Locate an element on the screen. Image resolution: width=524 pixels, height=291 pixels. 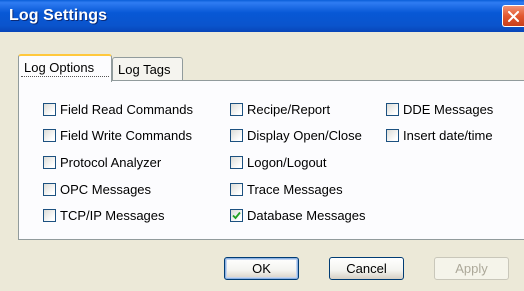
checkbox-insert-date-time: Insert date/time is located at coordinates (439, 135).